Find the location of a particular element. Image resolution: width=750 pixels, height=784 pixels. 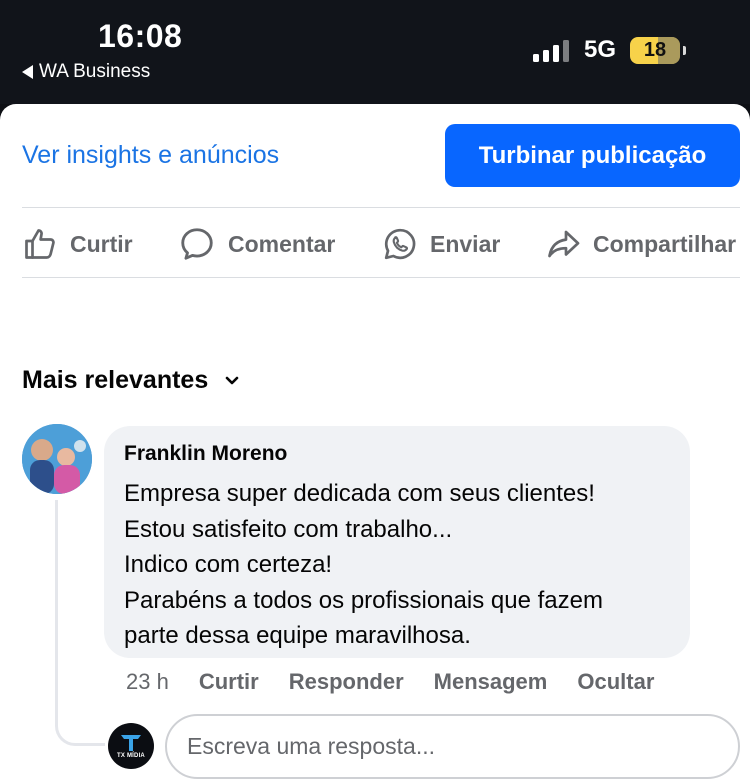

comment-like-link: Curtir is located at coordinates (229, 682).